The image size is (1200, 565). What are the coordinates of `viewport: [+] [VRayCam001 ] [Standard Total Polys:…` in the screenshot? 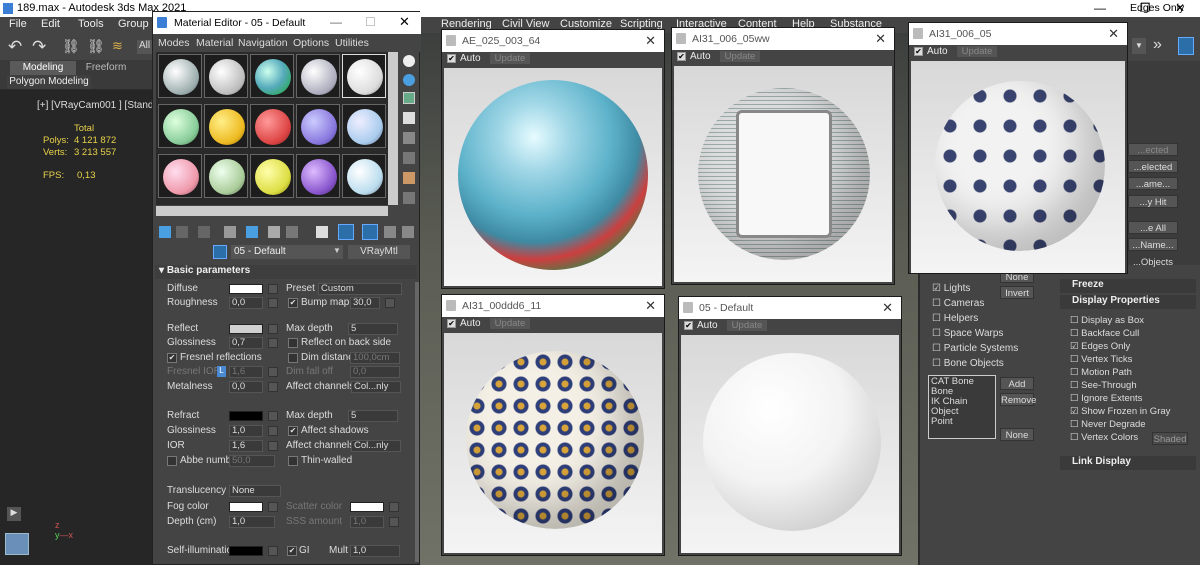 It's located at (77, 327).